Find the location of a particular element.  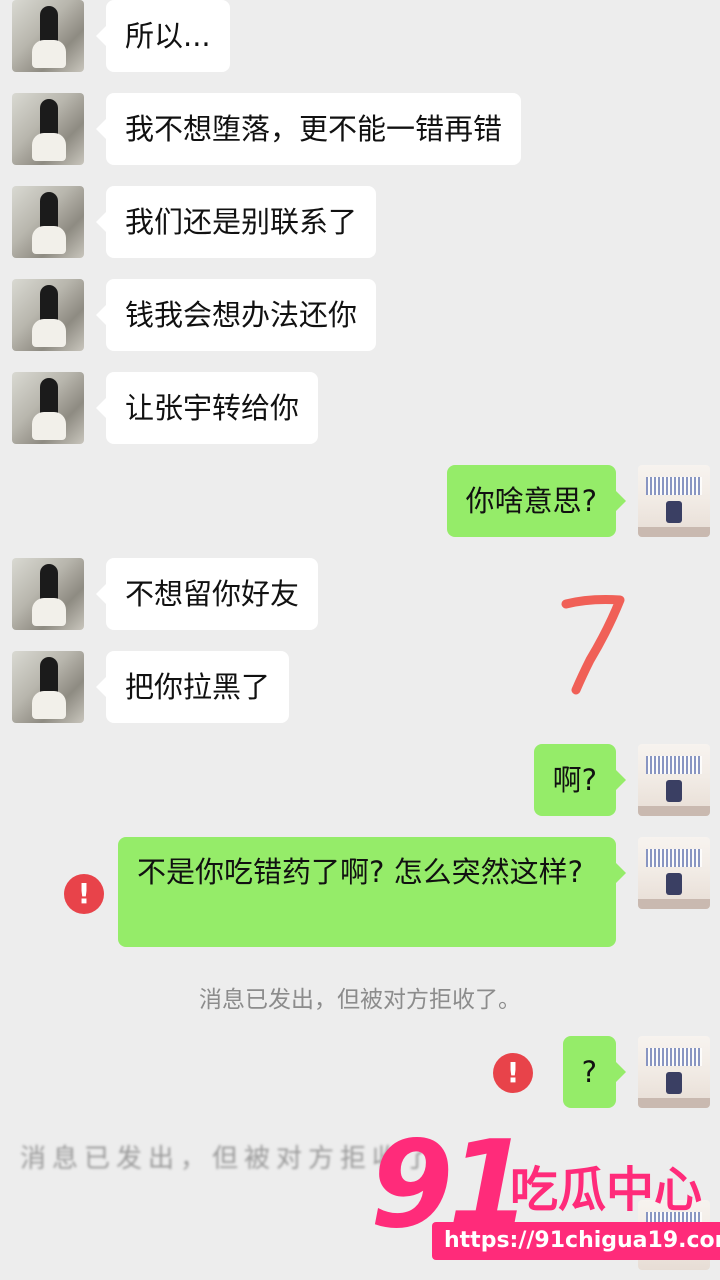

message-bubble-outgoing: ? is located at coordinates (594, 1072).